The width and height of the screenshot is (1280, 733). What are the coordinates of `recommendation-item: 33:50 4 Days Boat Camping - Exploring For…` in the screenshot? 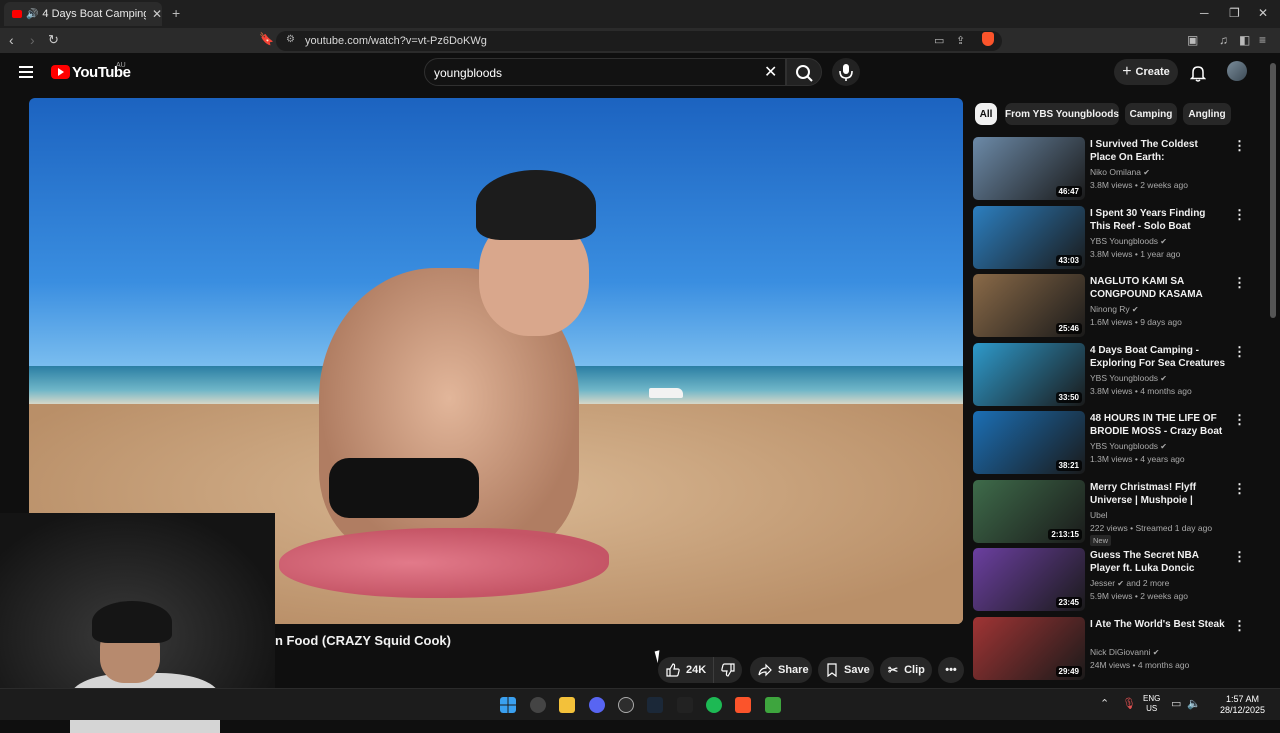 It's located at (1123, 375).